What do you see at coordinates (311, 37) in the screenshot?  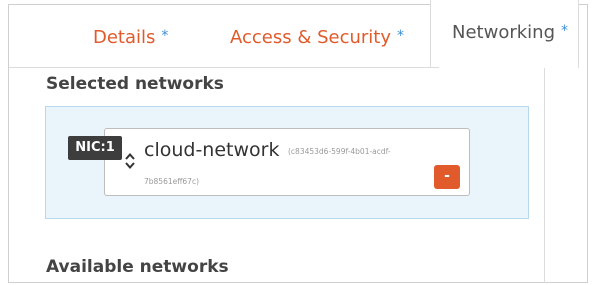 I see `tab-access-security-label: Access & Security` at bounding box center [311, 37].